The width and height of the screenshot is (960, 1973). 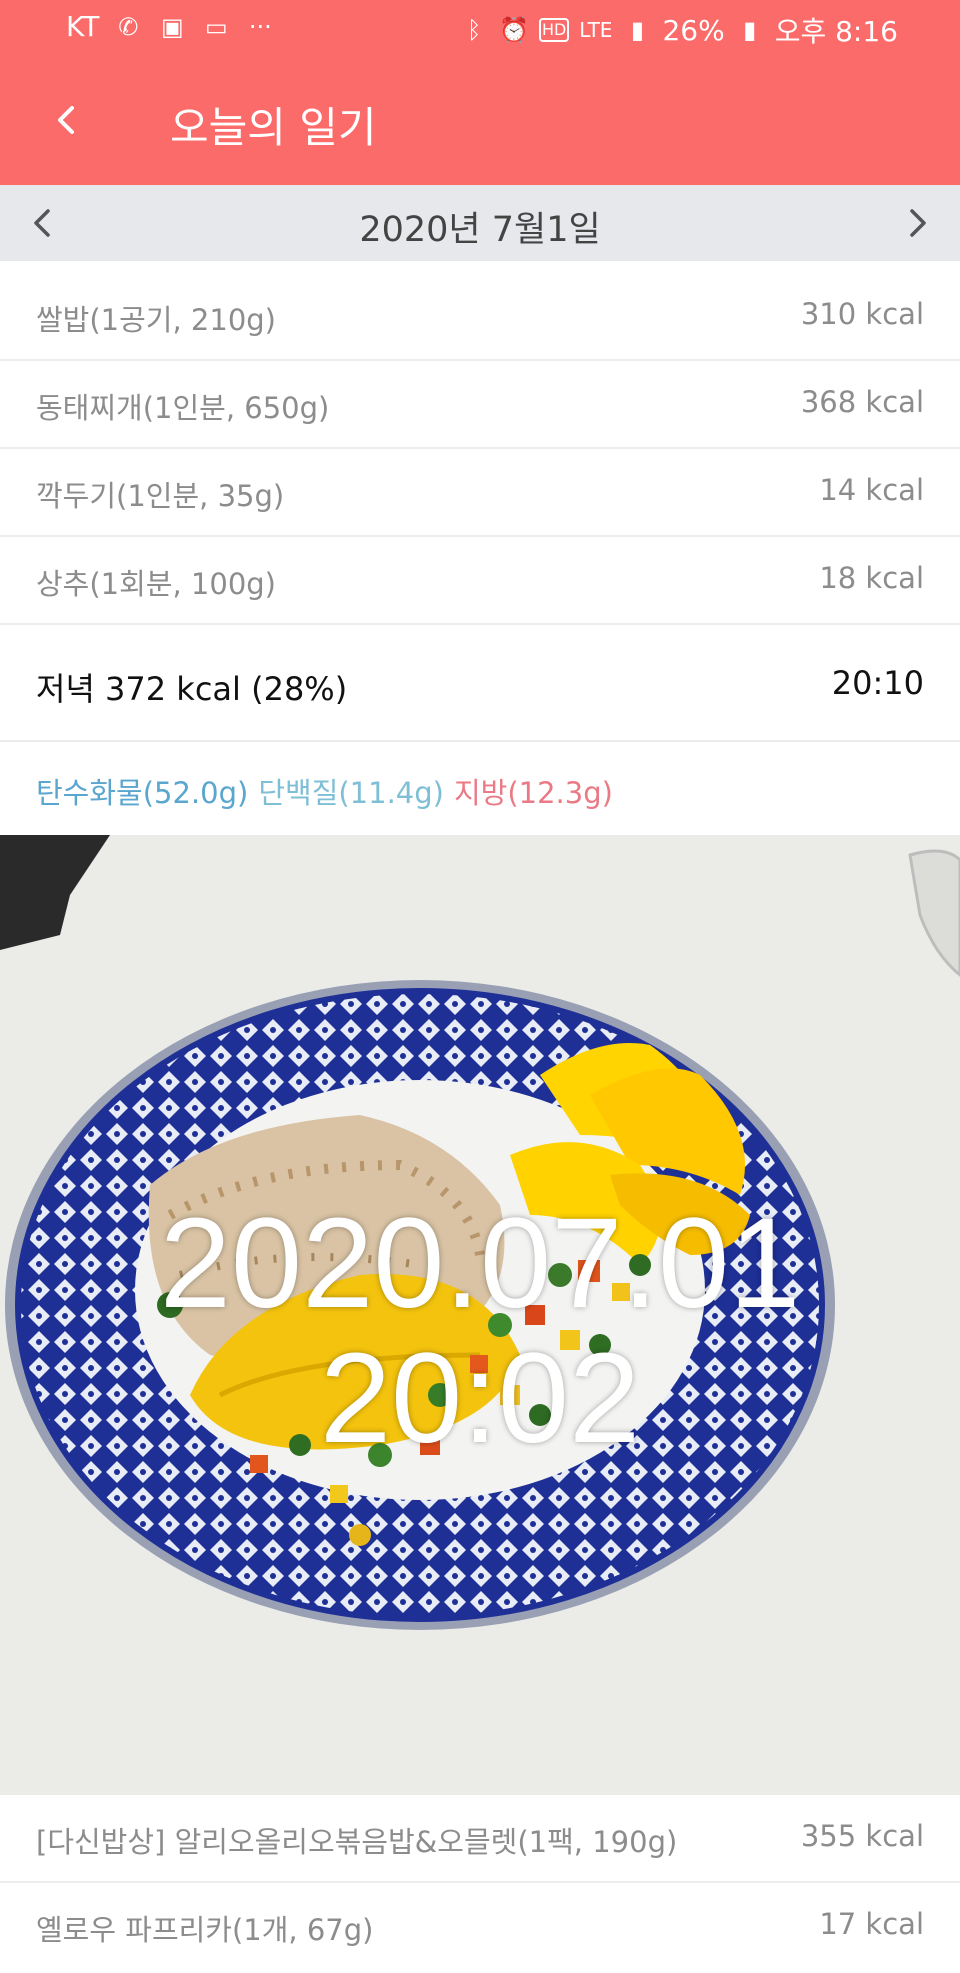 I want to click on food-item-name: [다신밥상] 알리오올리오볶음밥&오믈렛(1팩, 190g), so click(x=357, y=1842).